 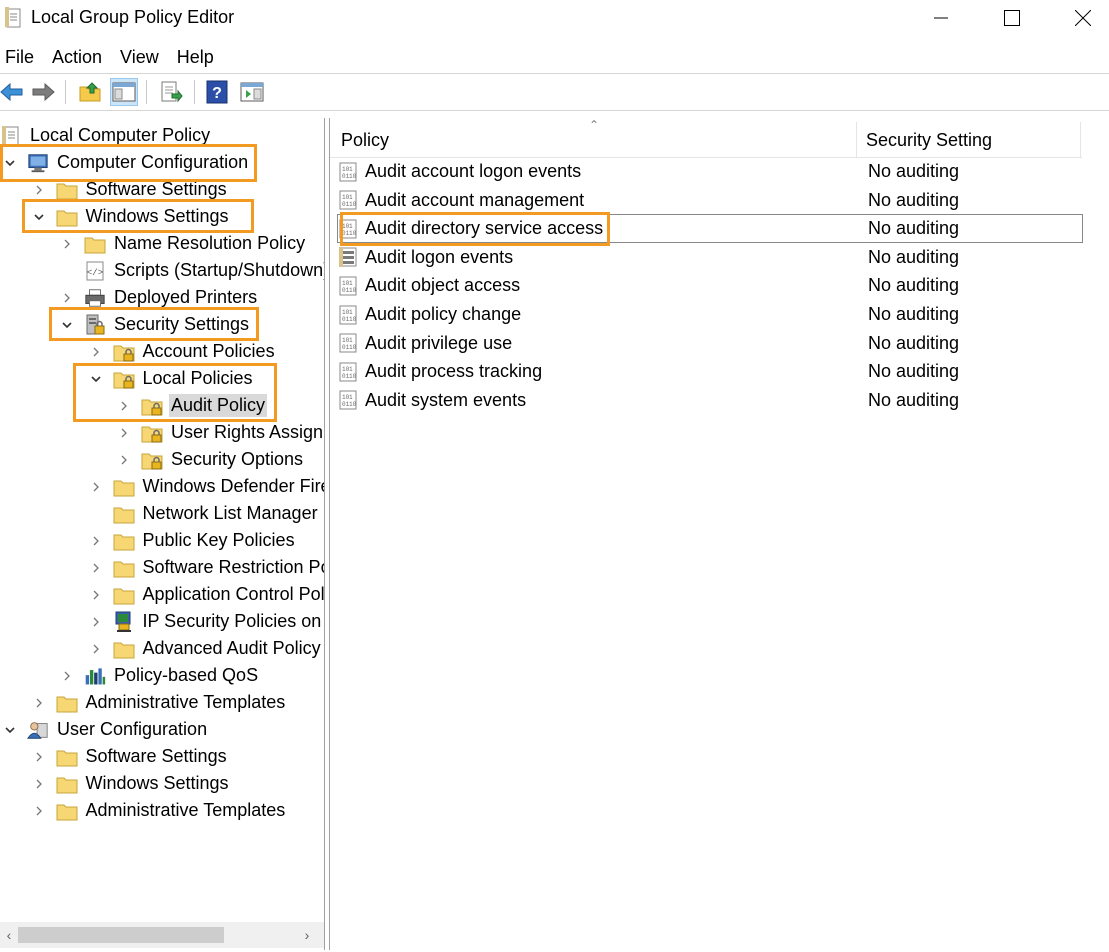 I want to click on export-list-button, so click(x=171, y=92).